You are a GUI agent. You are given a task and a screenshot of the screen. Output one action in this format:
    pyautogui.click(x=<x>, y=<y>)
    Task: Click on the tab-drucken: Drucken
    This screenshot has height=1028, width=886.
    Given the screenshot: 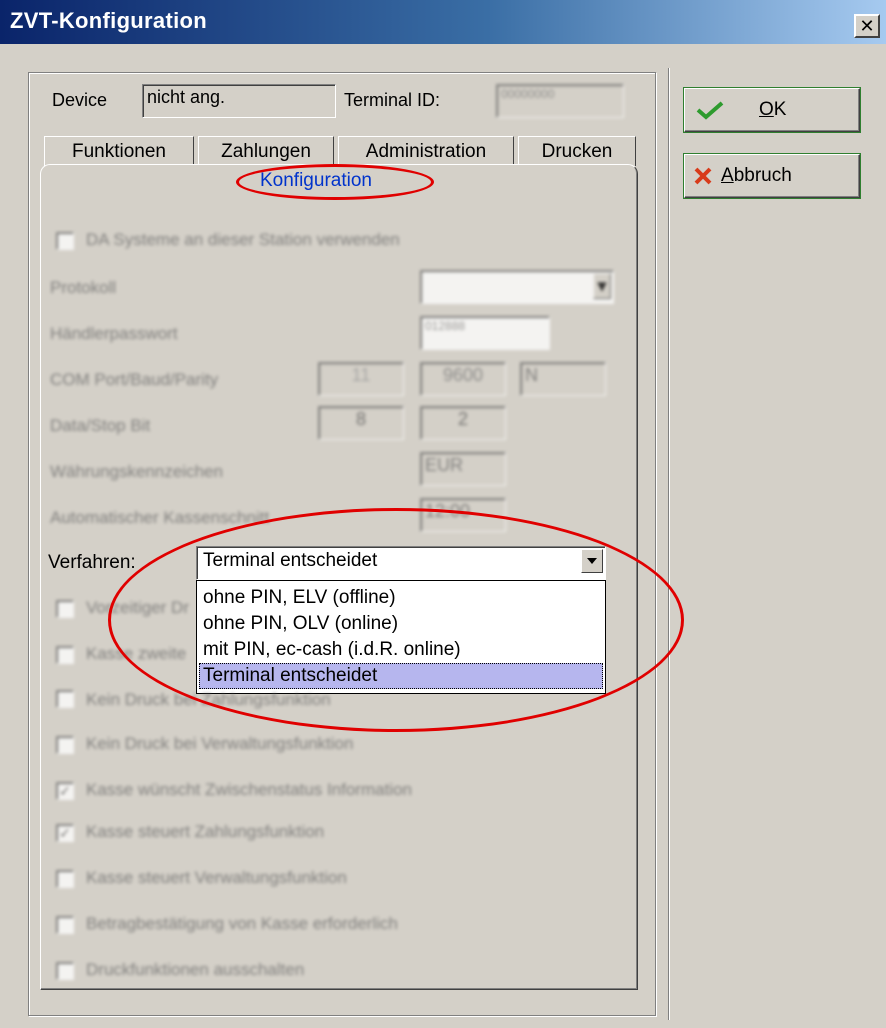 What is the action you would take?
    pyautogui.click(x=577, y=151)
    